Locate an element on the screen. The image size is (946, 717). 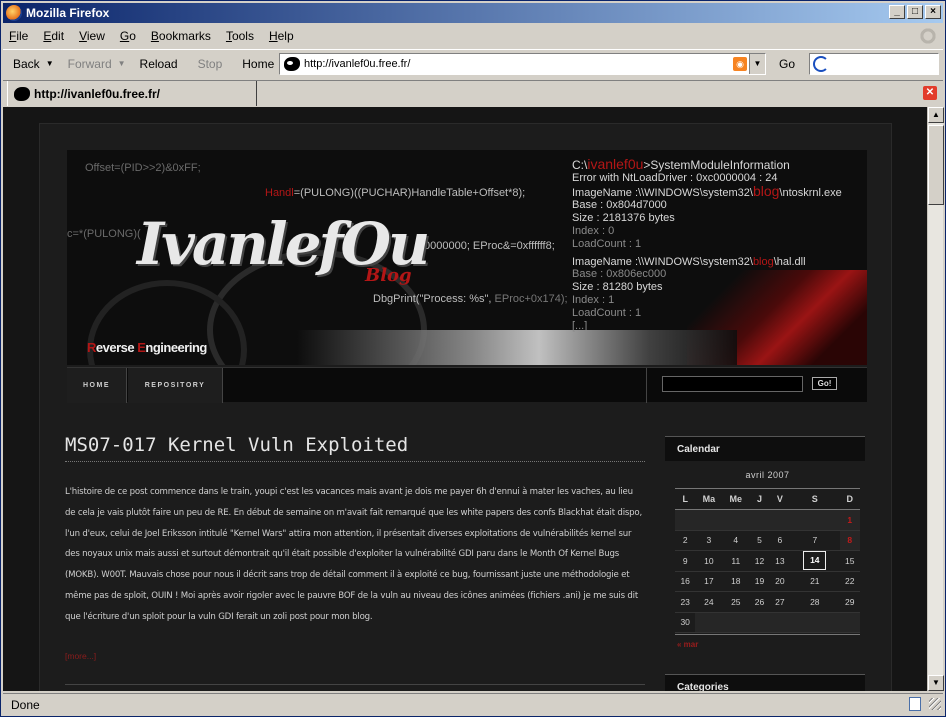
maximize-button: □ is located at coordinates (915, 12).